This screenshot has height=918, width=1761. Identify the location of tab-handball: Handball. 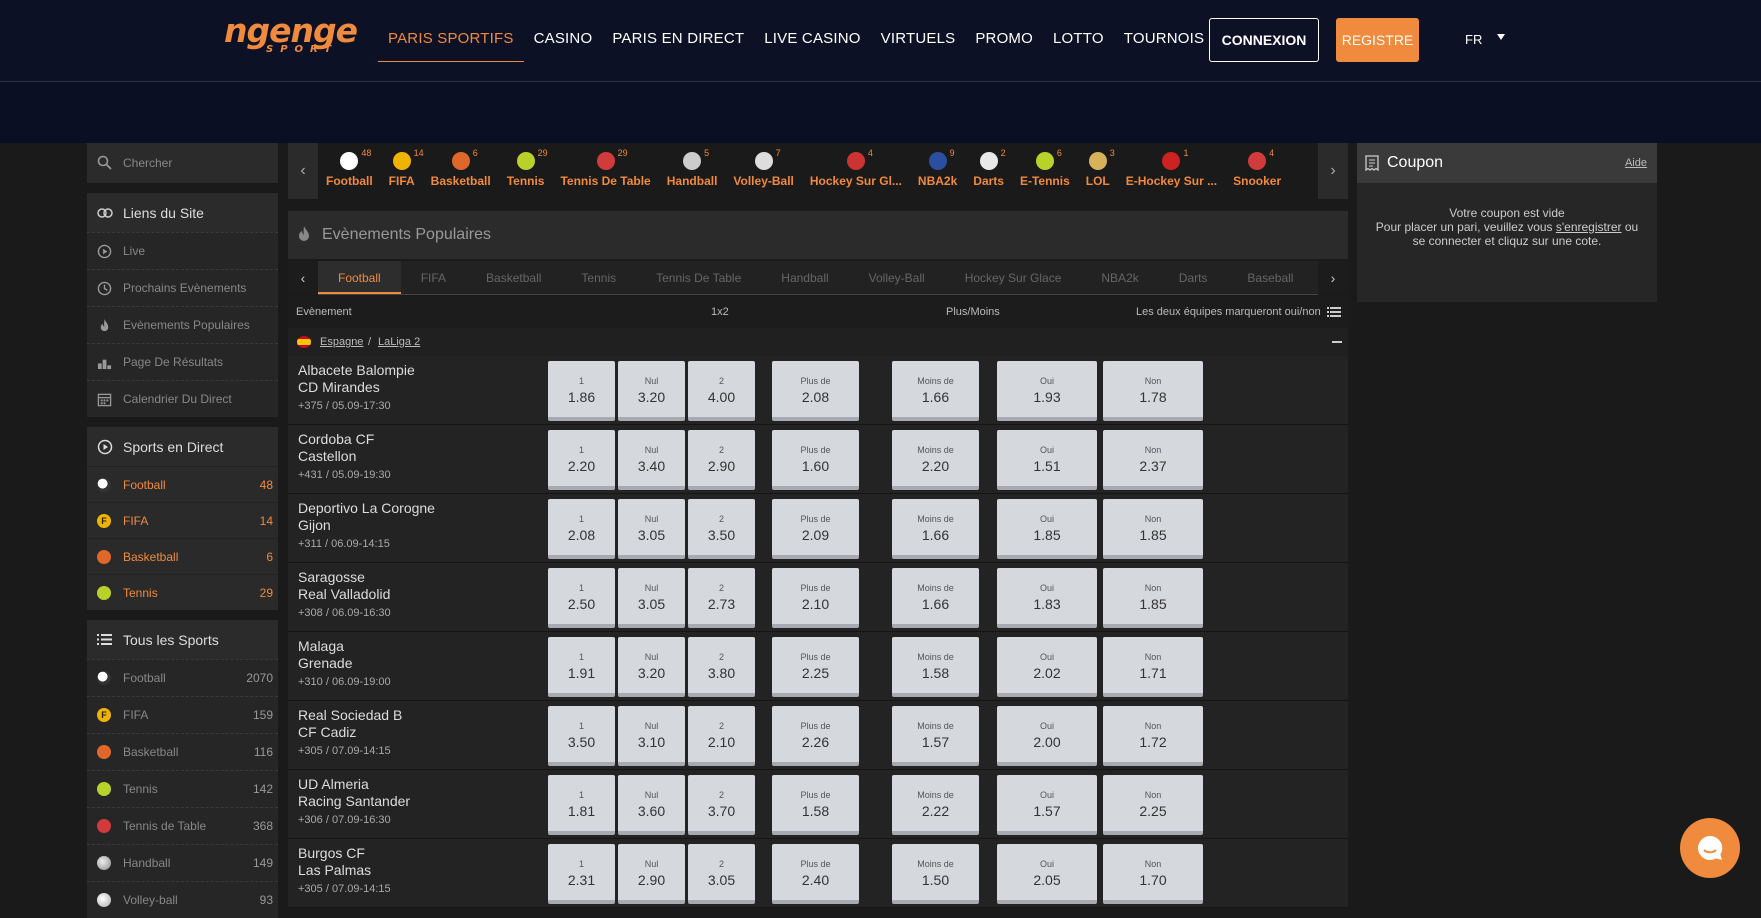
(804, 277).